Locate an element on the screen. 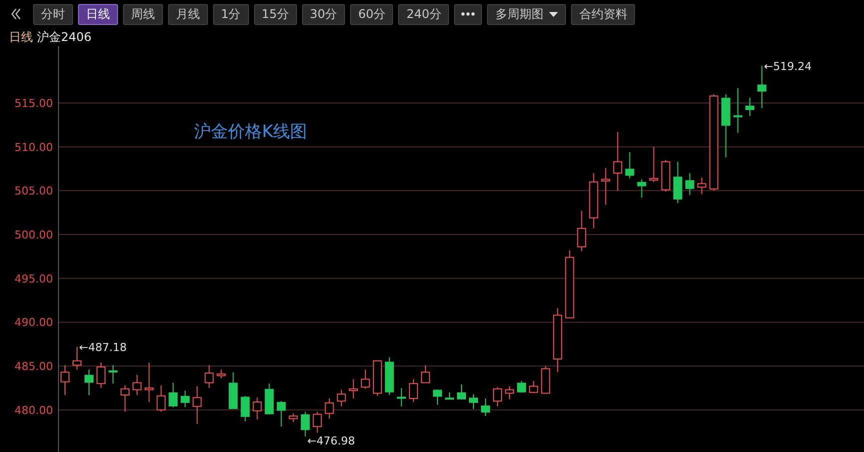  y-axis-label: 485.00 is located at coordinates (33, 367).